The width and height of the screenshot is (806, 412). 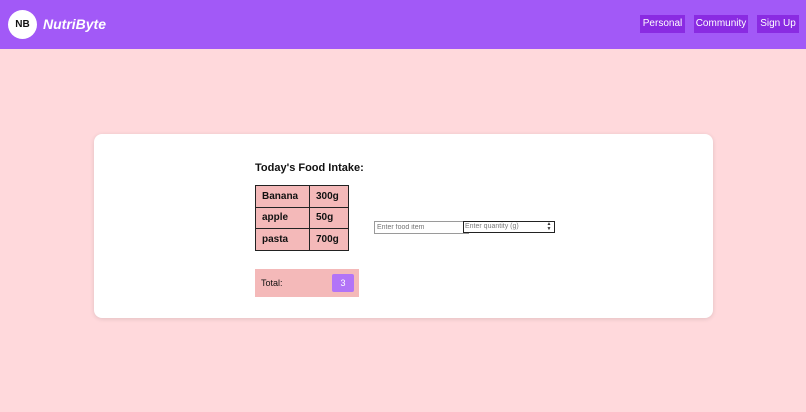 I want to click on food-quantity-cell: 300g, so click(x=329, y=196).